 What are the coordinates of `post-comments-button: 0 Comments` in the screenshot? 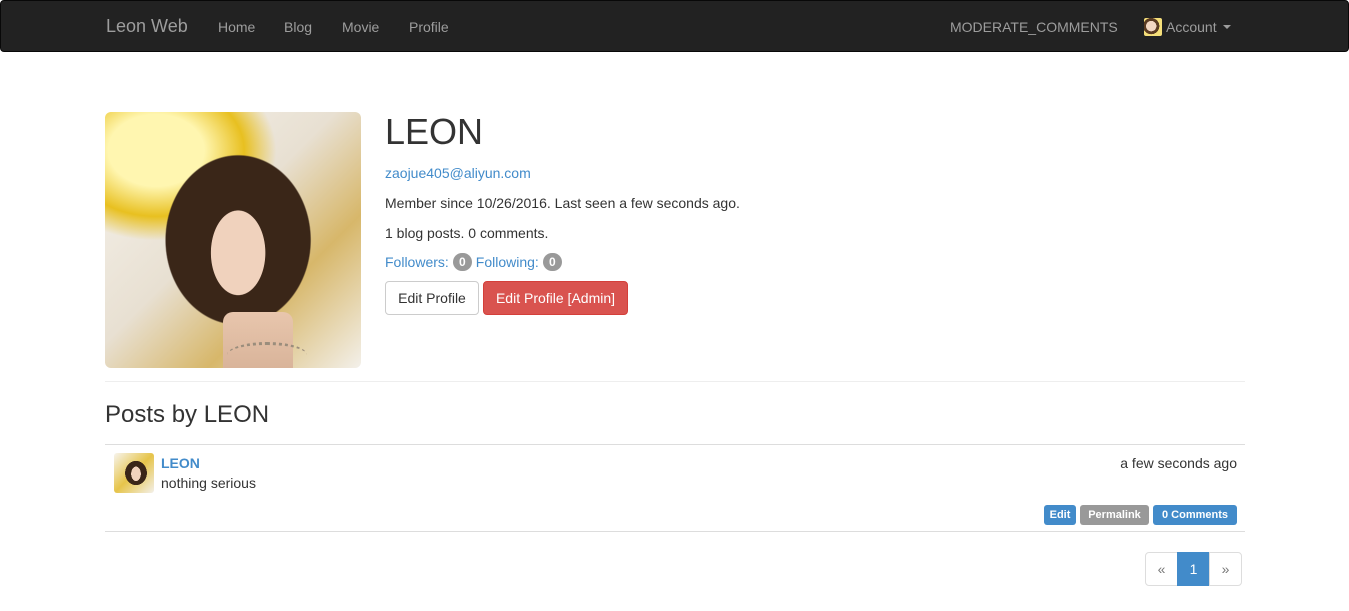 It's located at (1195, 515).